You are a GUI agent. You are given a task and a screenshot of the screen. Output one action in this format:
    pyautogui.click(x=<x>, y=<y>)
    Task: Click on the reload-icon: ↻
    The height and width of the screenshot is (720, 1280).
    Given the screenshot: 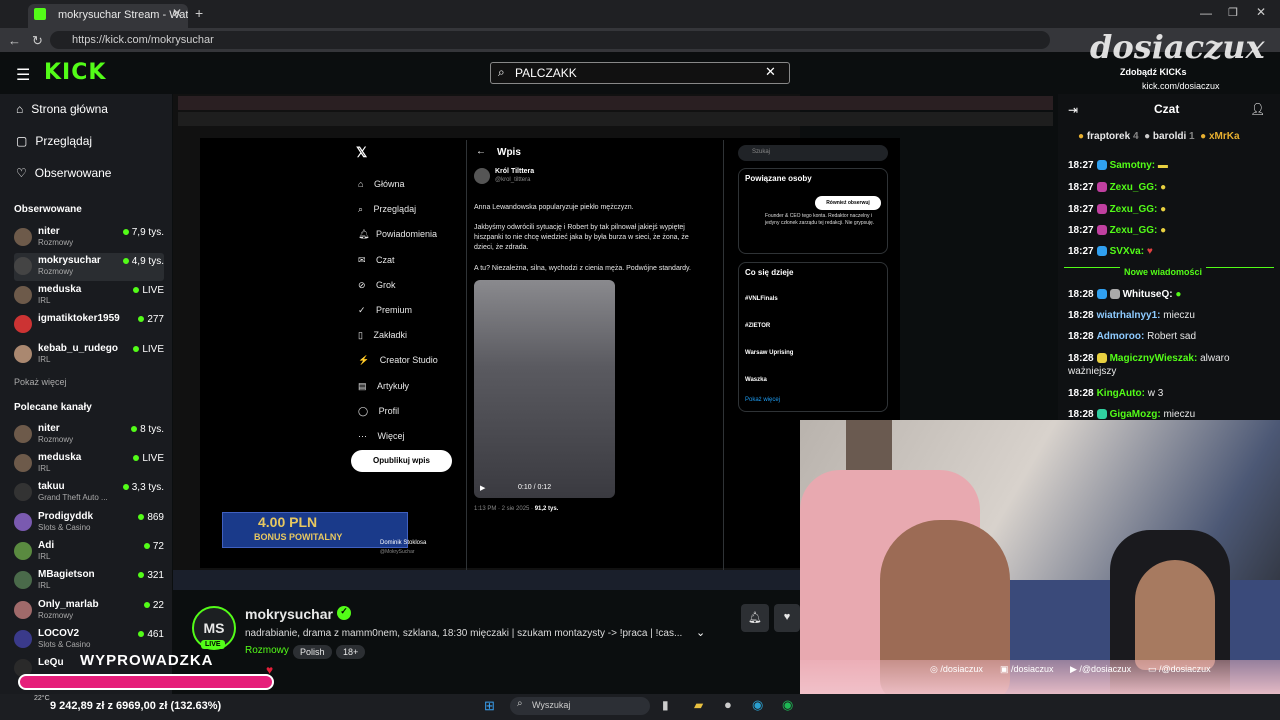 What is the action you would take?
    pyautogui.click(x=37, y=41)
    